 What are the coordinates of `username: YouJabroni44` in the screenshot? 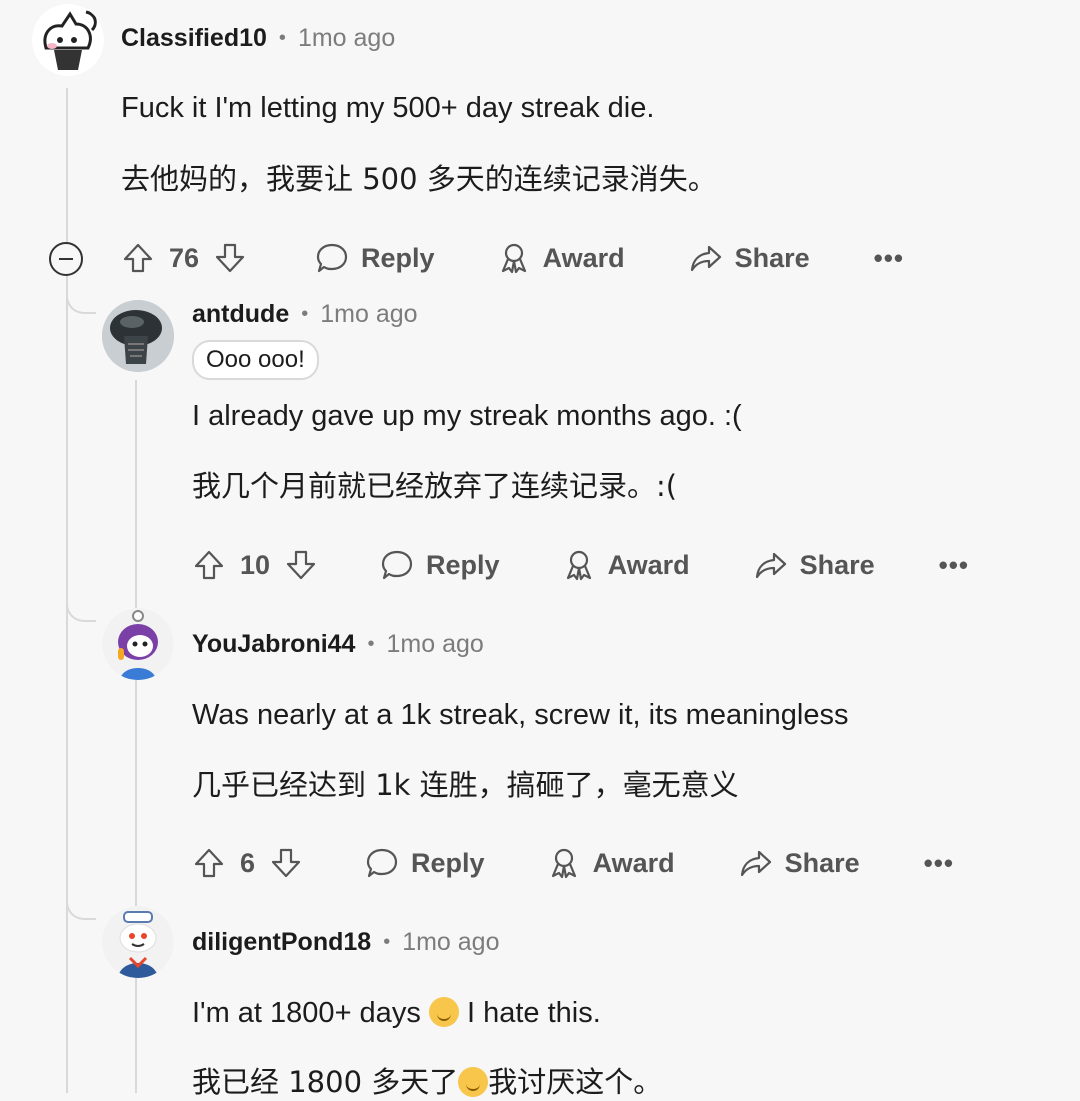 It's located at (273, 644).